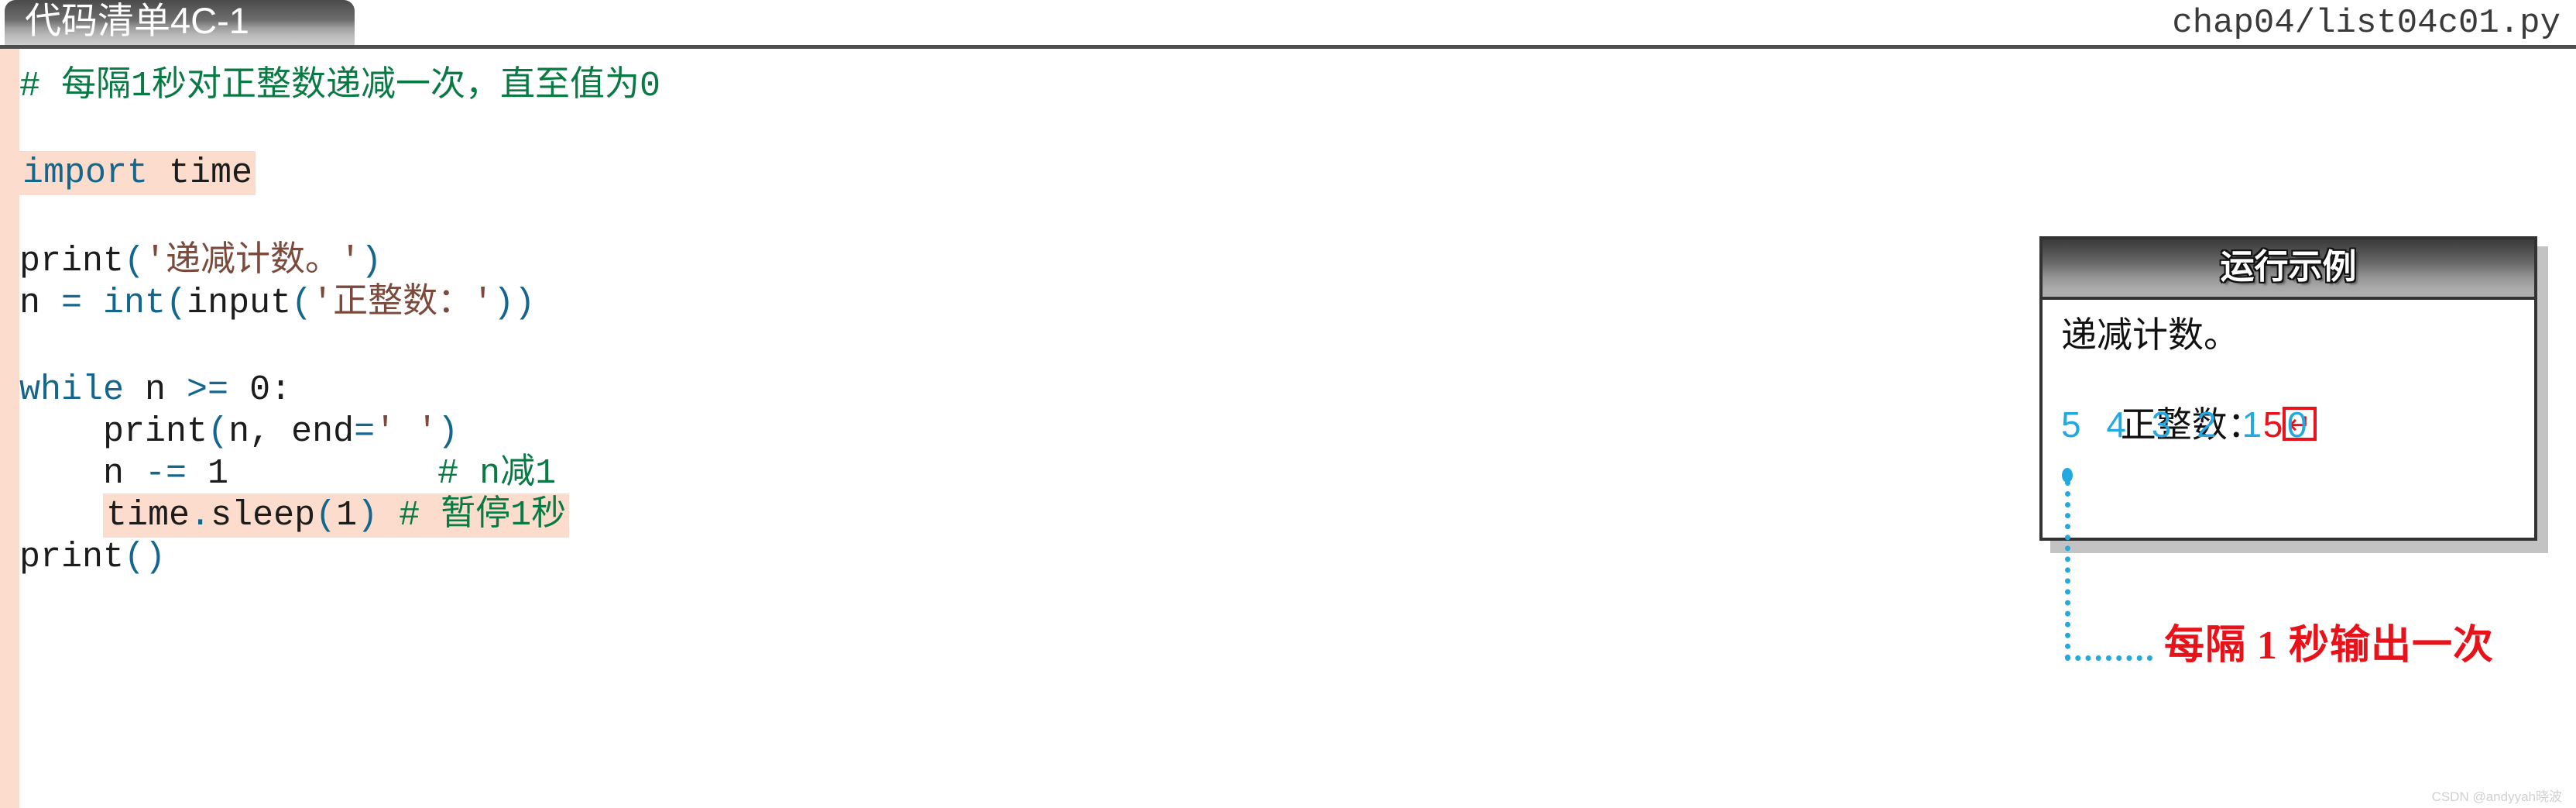 The image size is (2576, 808). What do you see at coordinates (403, 303) in the screenshot?
I see `code-token: '正整数：'` at bounding box center [403, 303].